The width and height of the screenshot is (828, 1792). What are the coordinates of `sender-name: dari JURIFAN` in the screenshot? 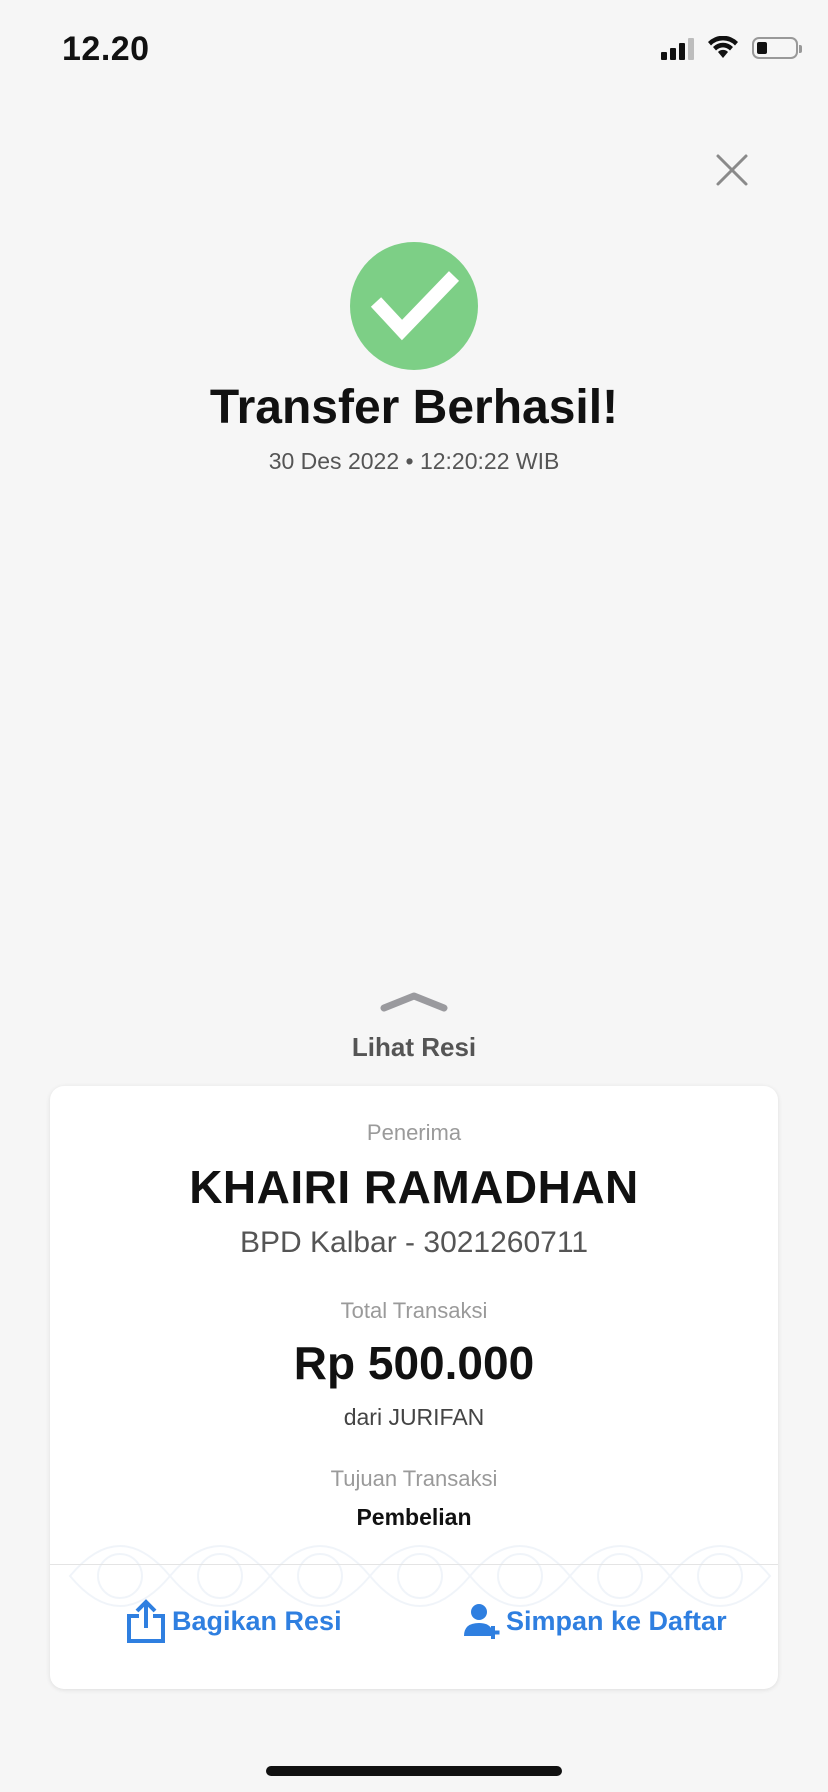 It's located at (414, 1417).